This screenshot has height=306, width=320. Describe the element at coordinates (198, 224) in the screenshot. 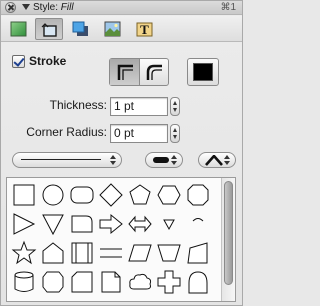

I see `arc-shape` at that location.